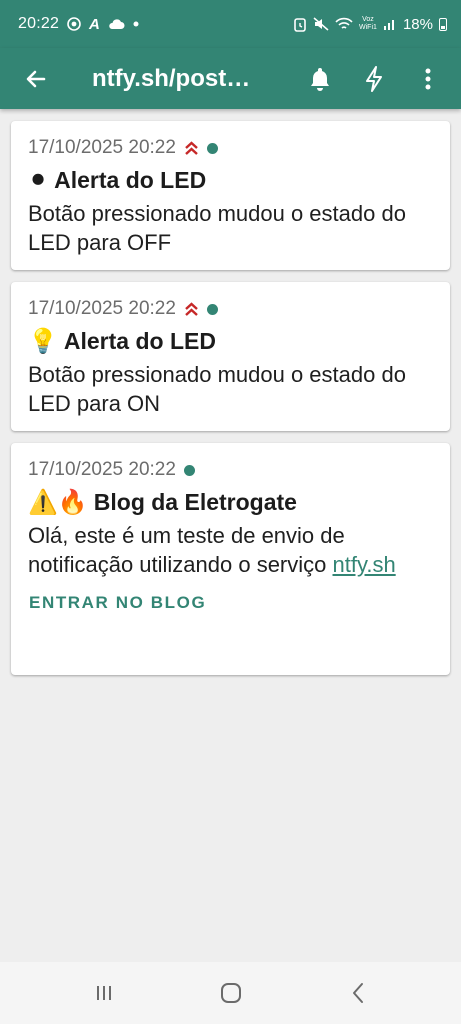 This screenshot has width=461, height=1024. What do you see at coordinates (36, 79) in the screenshot?
I see `back-arrow-icon` at bounding box center [36, 79].